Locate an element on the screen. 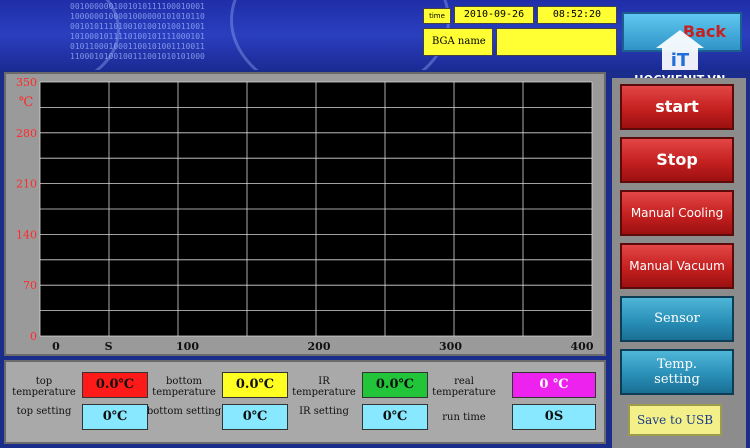  x-tick-label: 200 is located at coordinates (319, 346).